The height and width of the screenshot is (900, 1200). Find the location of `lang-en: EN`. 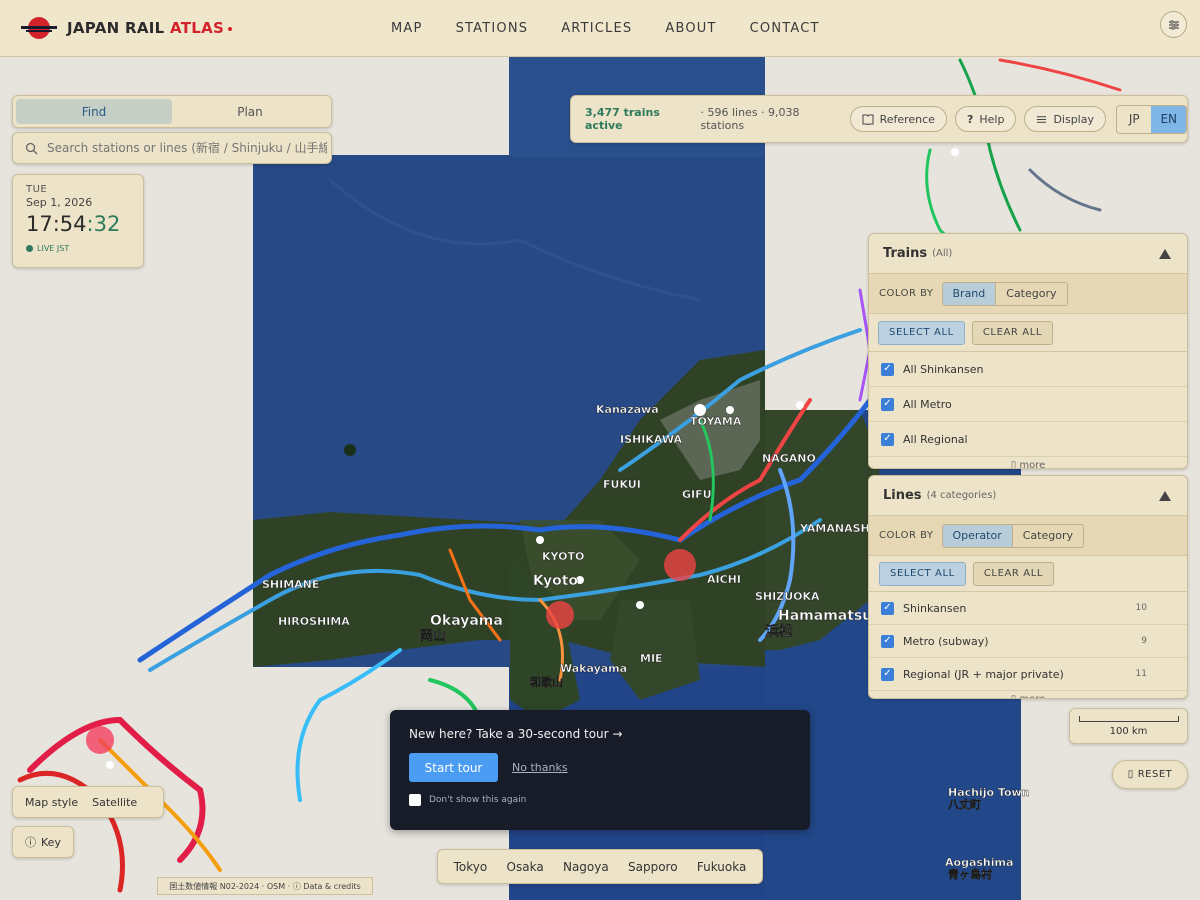

lang-en: EN is located at coordinates (1168, 119).